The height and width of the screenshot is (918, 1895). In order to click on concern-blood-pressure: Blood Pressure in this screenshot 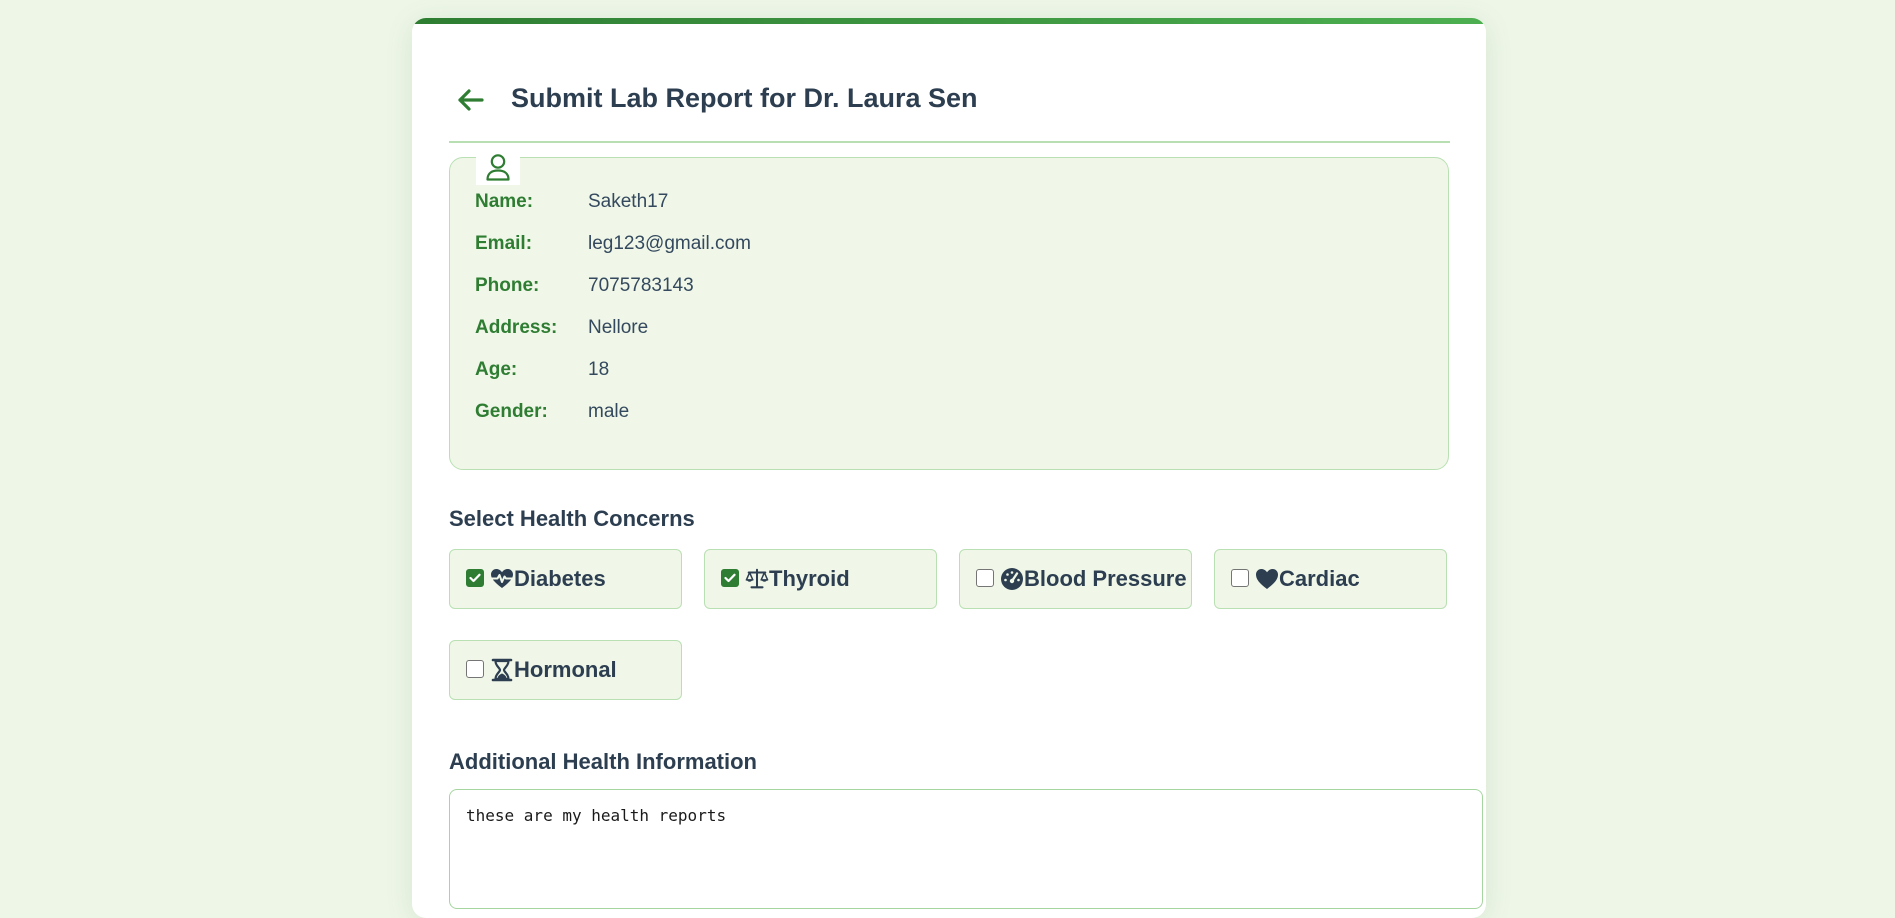, I will do `click(1075, 579)`.